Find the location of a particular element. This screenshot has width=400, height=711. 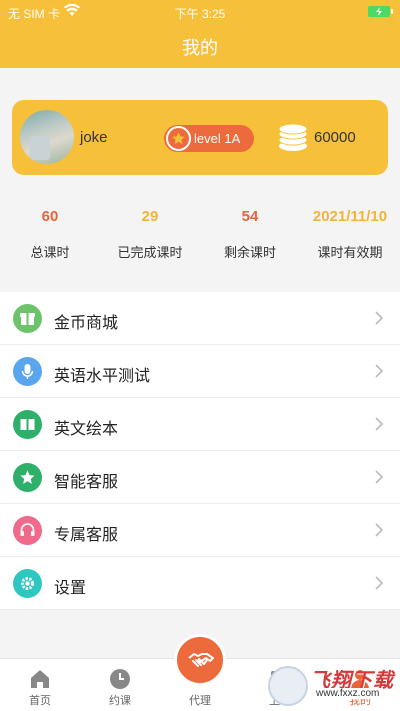

stat-label: 总课时 is located at coordinates (50, 252).